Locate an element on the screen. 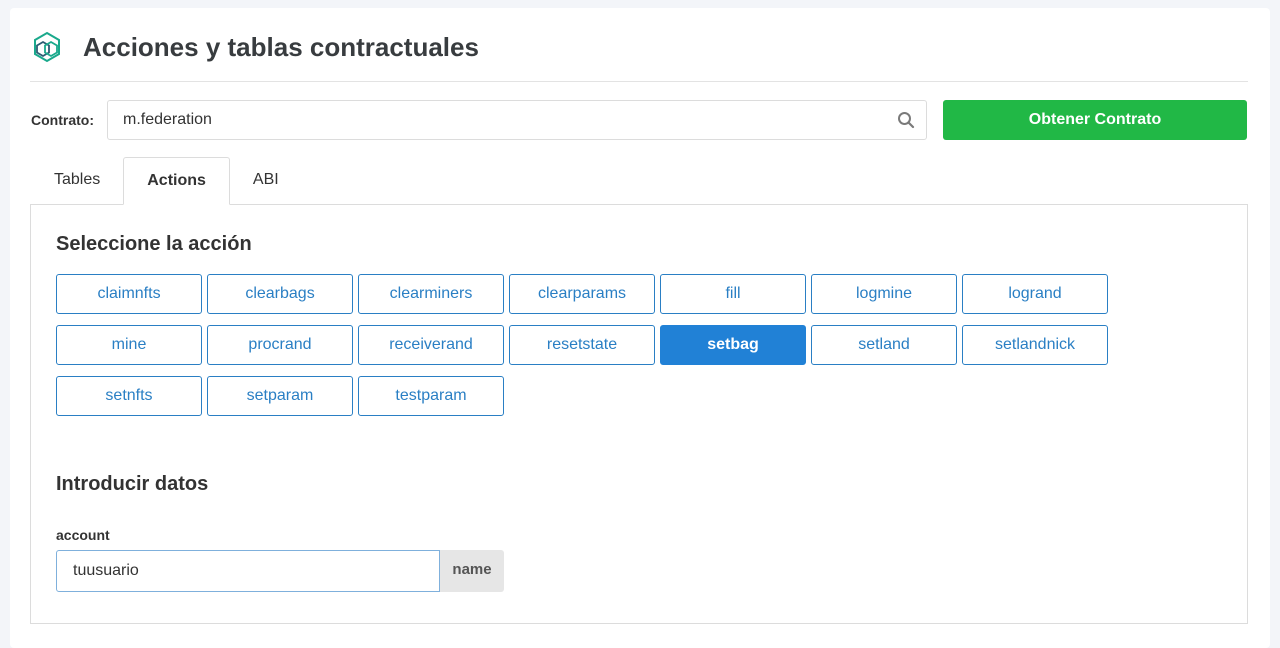 The height and width of the screenshot is (648, 1280). page-title: Acciones y tablas contractuales is located at coordinates (281, 47).